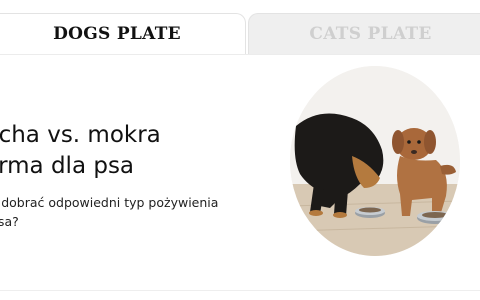 This screenshot has height=300, width=480. Describe the element at coordinates (67, 166) in the screenshot. I see `article-title-line-2: arma dla psa` at that location.